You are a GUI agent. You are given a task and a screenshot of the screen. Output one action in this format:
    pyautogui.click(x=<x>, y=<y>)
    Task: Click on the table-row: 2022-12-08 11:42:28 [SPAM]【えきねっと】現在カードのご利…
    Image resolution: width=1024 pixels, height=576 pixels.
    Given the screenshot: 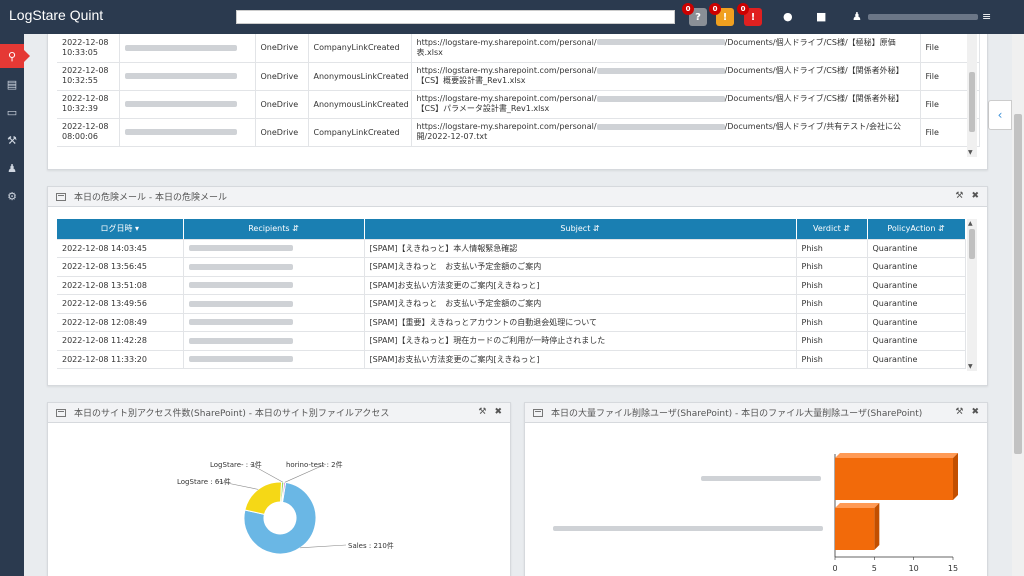 What is the action you would take?
    pyautogui.click(x=511, y=341)
    